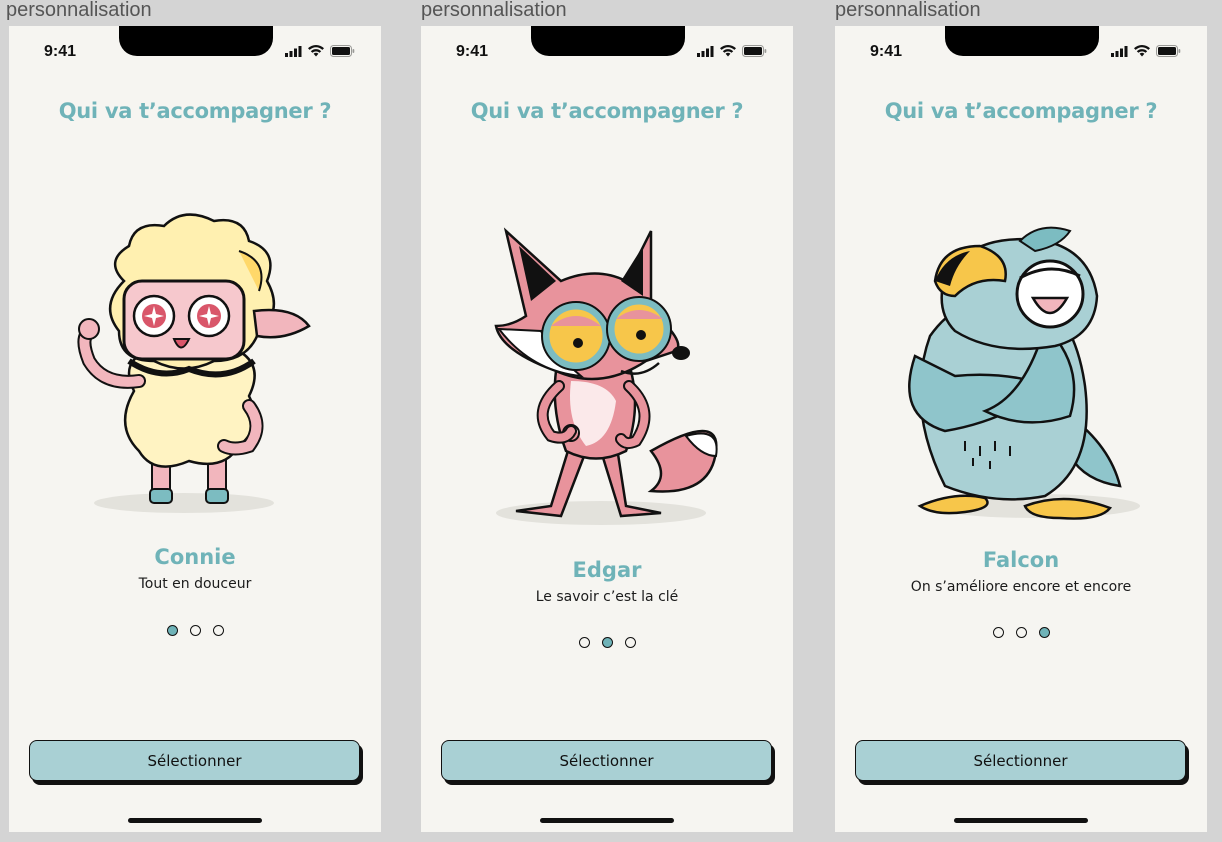  What do you see at coordinates (607, 597) in the screenshot?
I see `character-tagline: Le savoir c’est la clé` at bounding box center [607, 597].